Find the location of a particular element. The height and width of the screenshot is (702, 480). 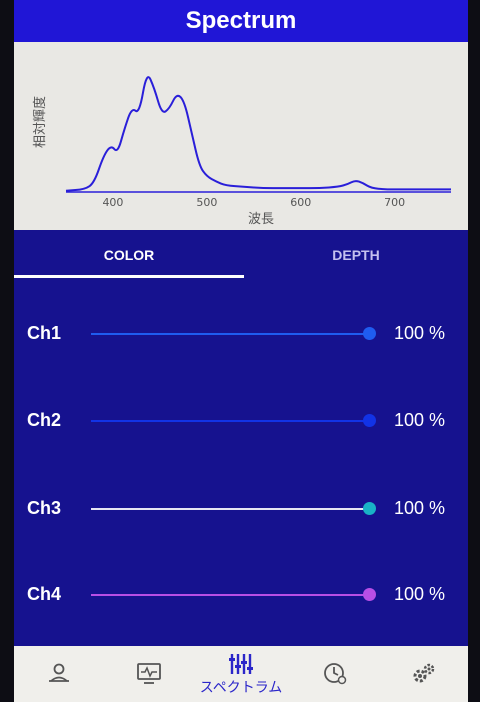

gears-icon is located at coordinates (424, 673).